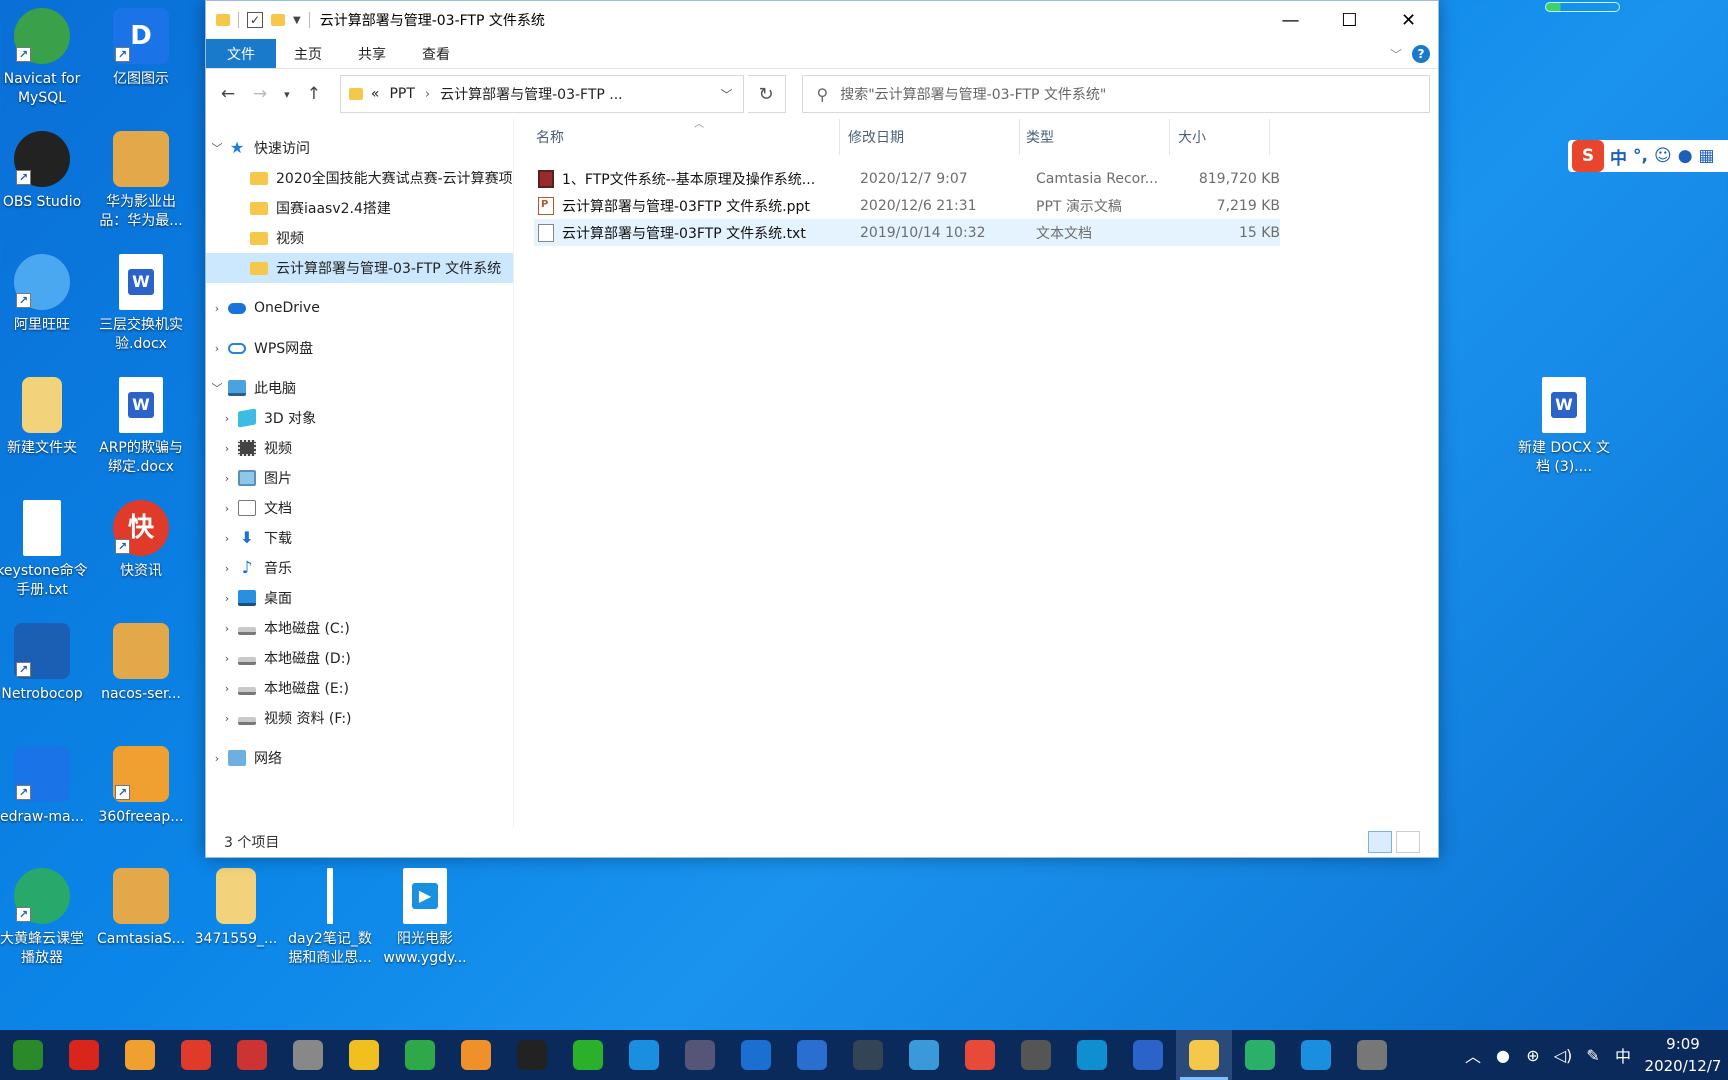 The width and height of the screenshot is (1728, 1080). I want to click on forward-button: →, so click(260, 94).